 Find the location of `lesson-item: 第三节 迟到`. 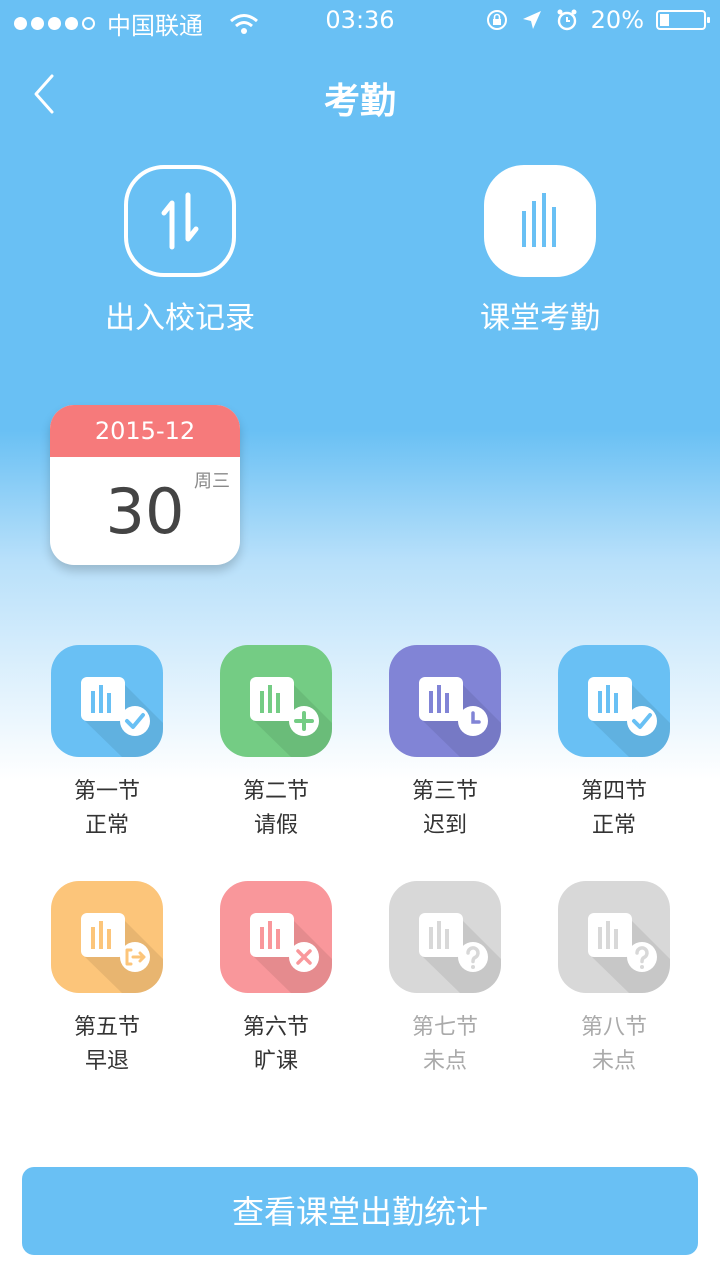

lesson-item: 第三节 迟到 is located at coordinates (445, 744).